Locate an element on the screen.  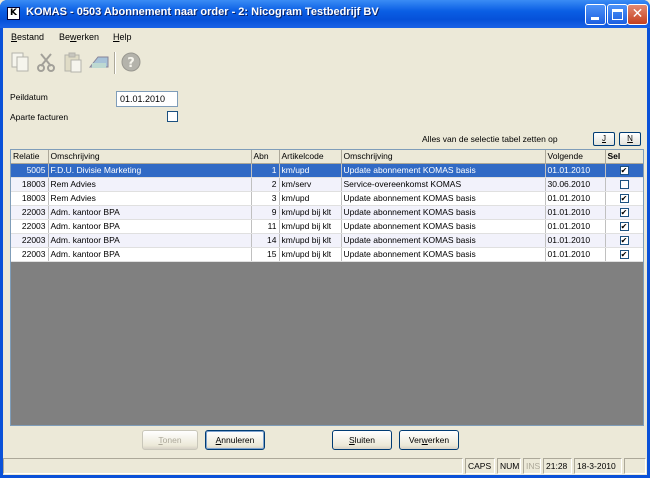
cell-artikelcode: km/serv is located at coordinates (310, 184).